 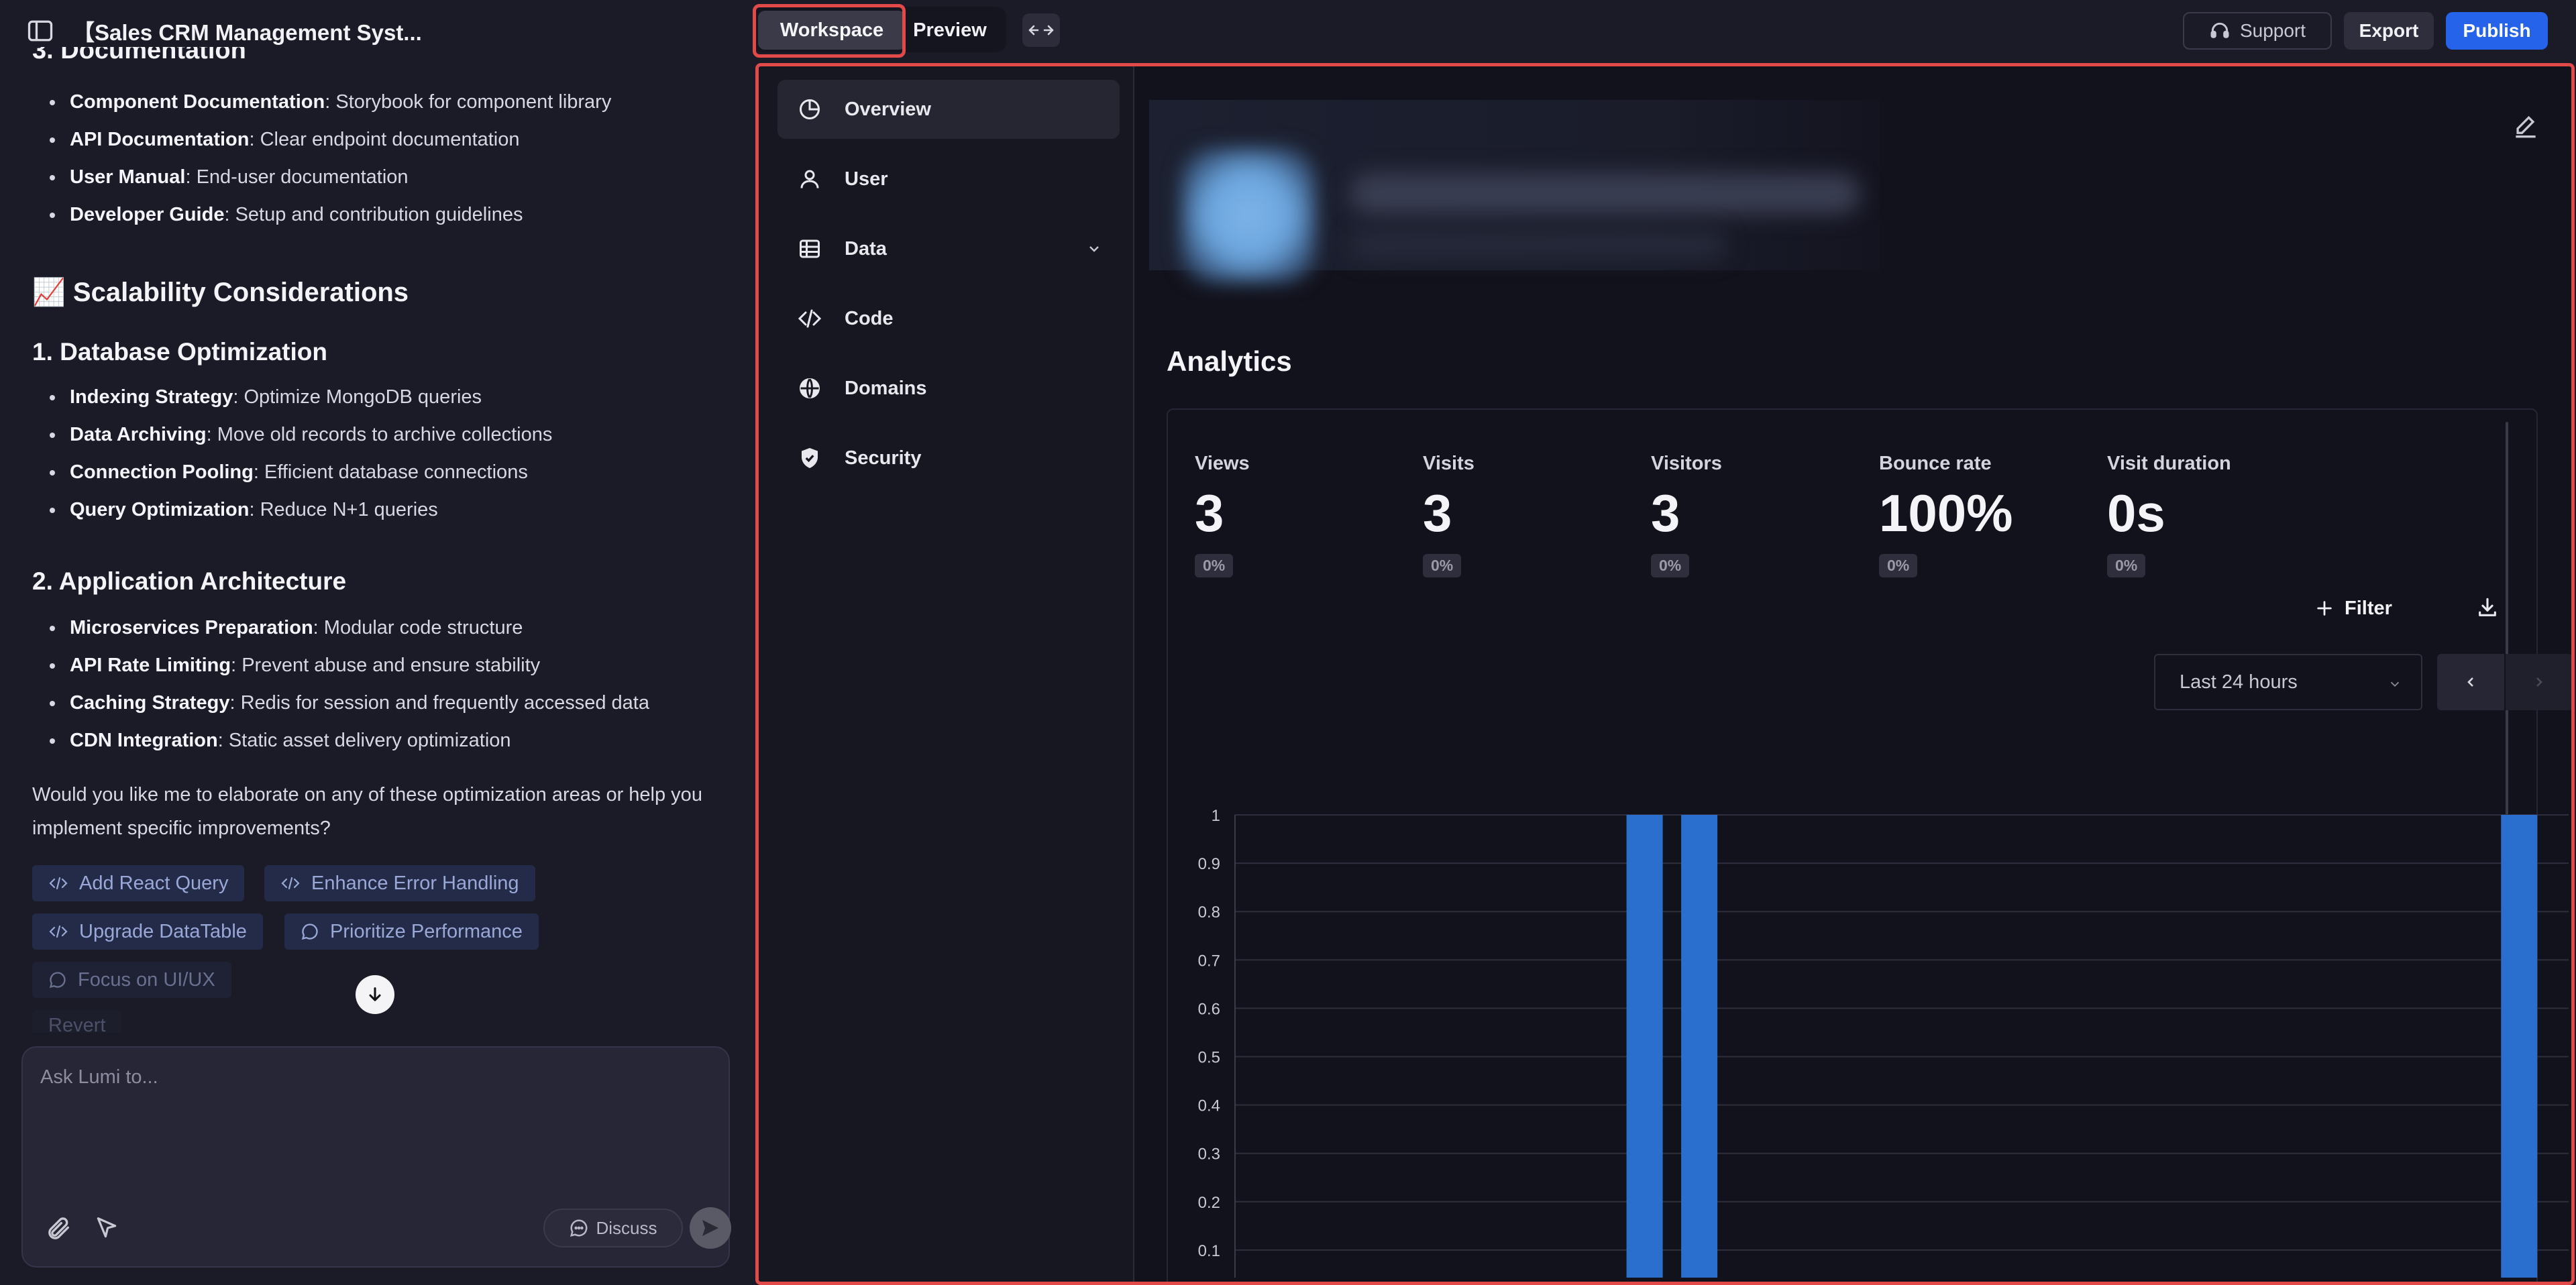 I want to click on y-tick-label: 0.4, so click(x=1209, y=1106).